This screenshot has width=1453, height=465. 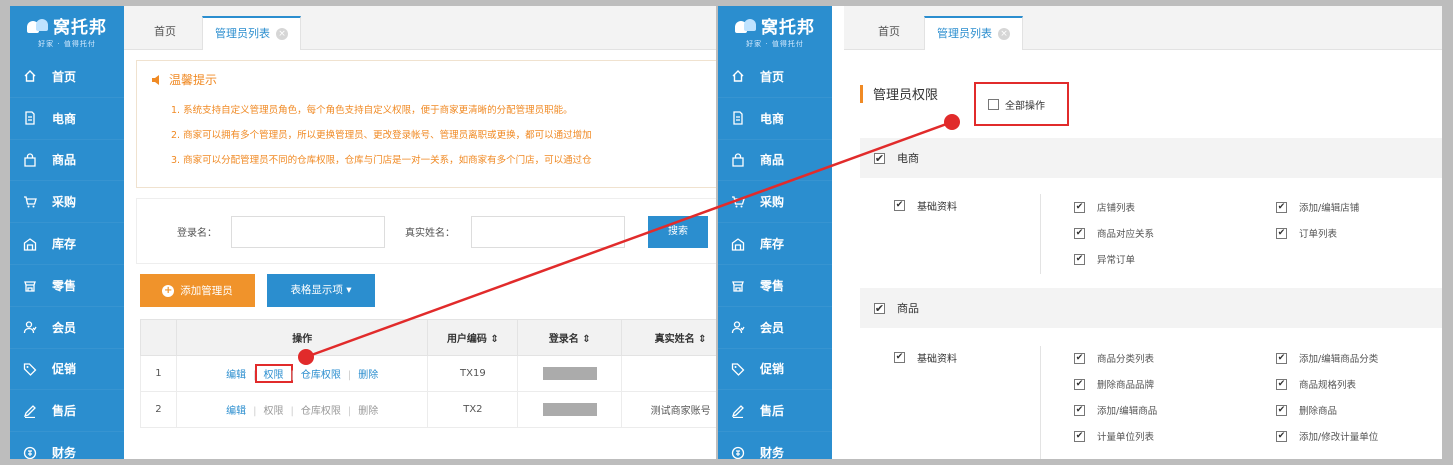 I want to click on login-header: 登录名 ⇕, so click(x=570, y=337).